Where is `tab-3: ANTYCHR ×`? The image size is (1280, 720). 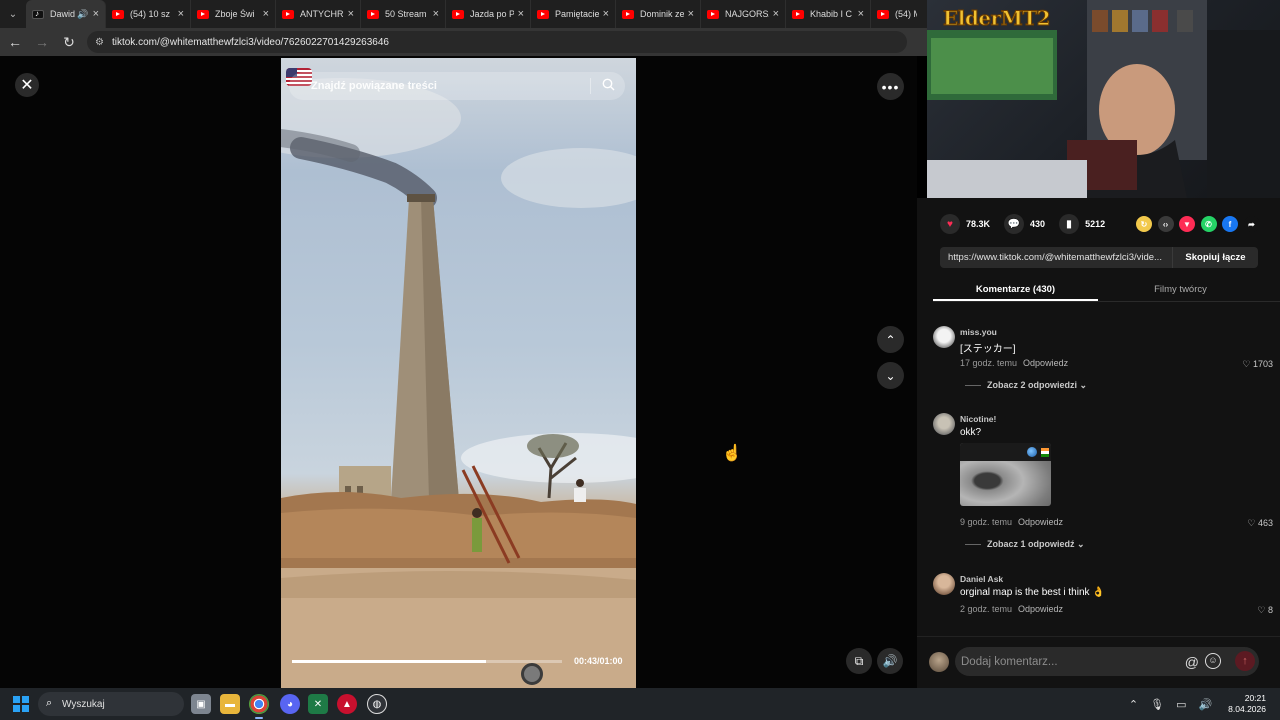
tab-3: ANTYCHR × is located at coordinates (318, 14).